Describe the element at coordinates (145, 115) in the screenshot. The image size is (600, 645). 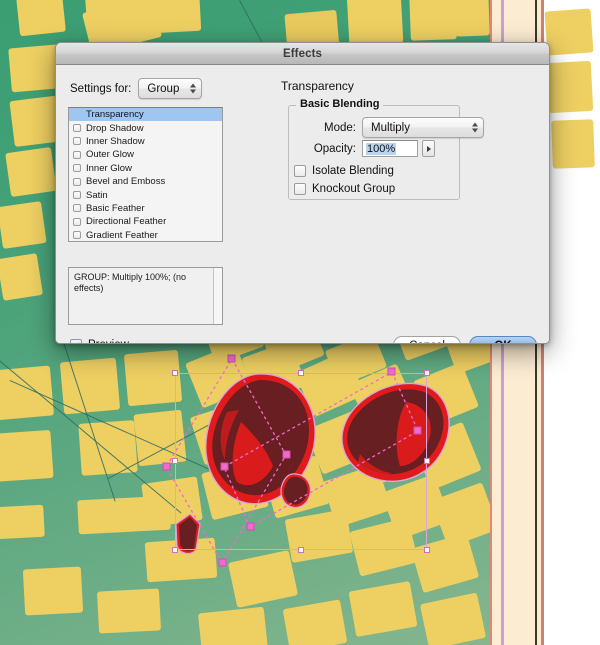
I see `effects-list-item: Transparency` at that location.